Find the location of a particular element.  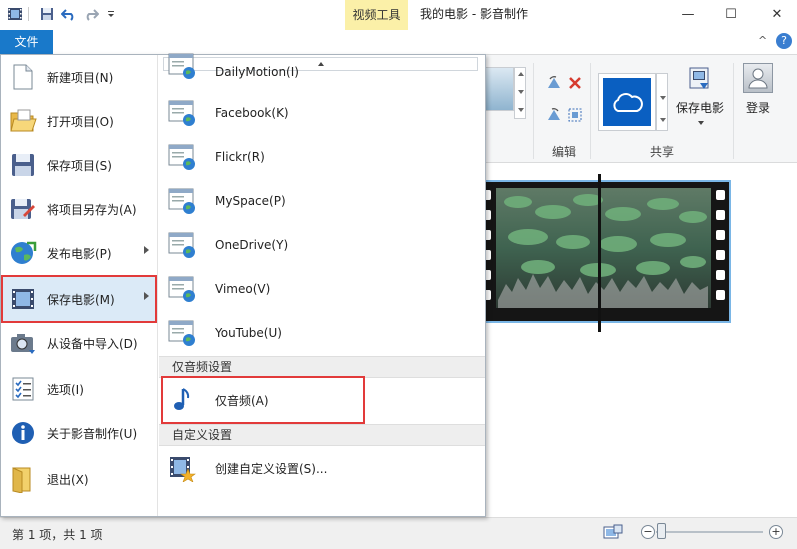

menu-item-publish-movie: 发布电影(P) is located at coordinates (79, 253).